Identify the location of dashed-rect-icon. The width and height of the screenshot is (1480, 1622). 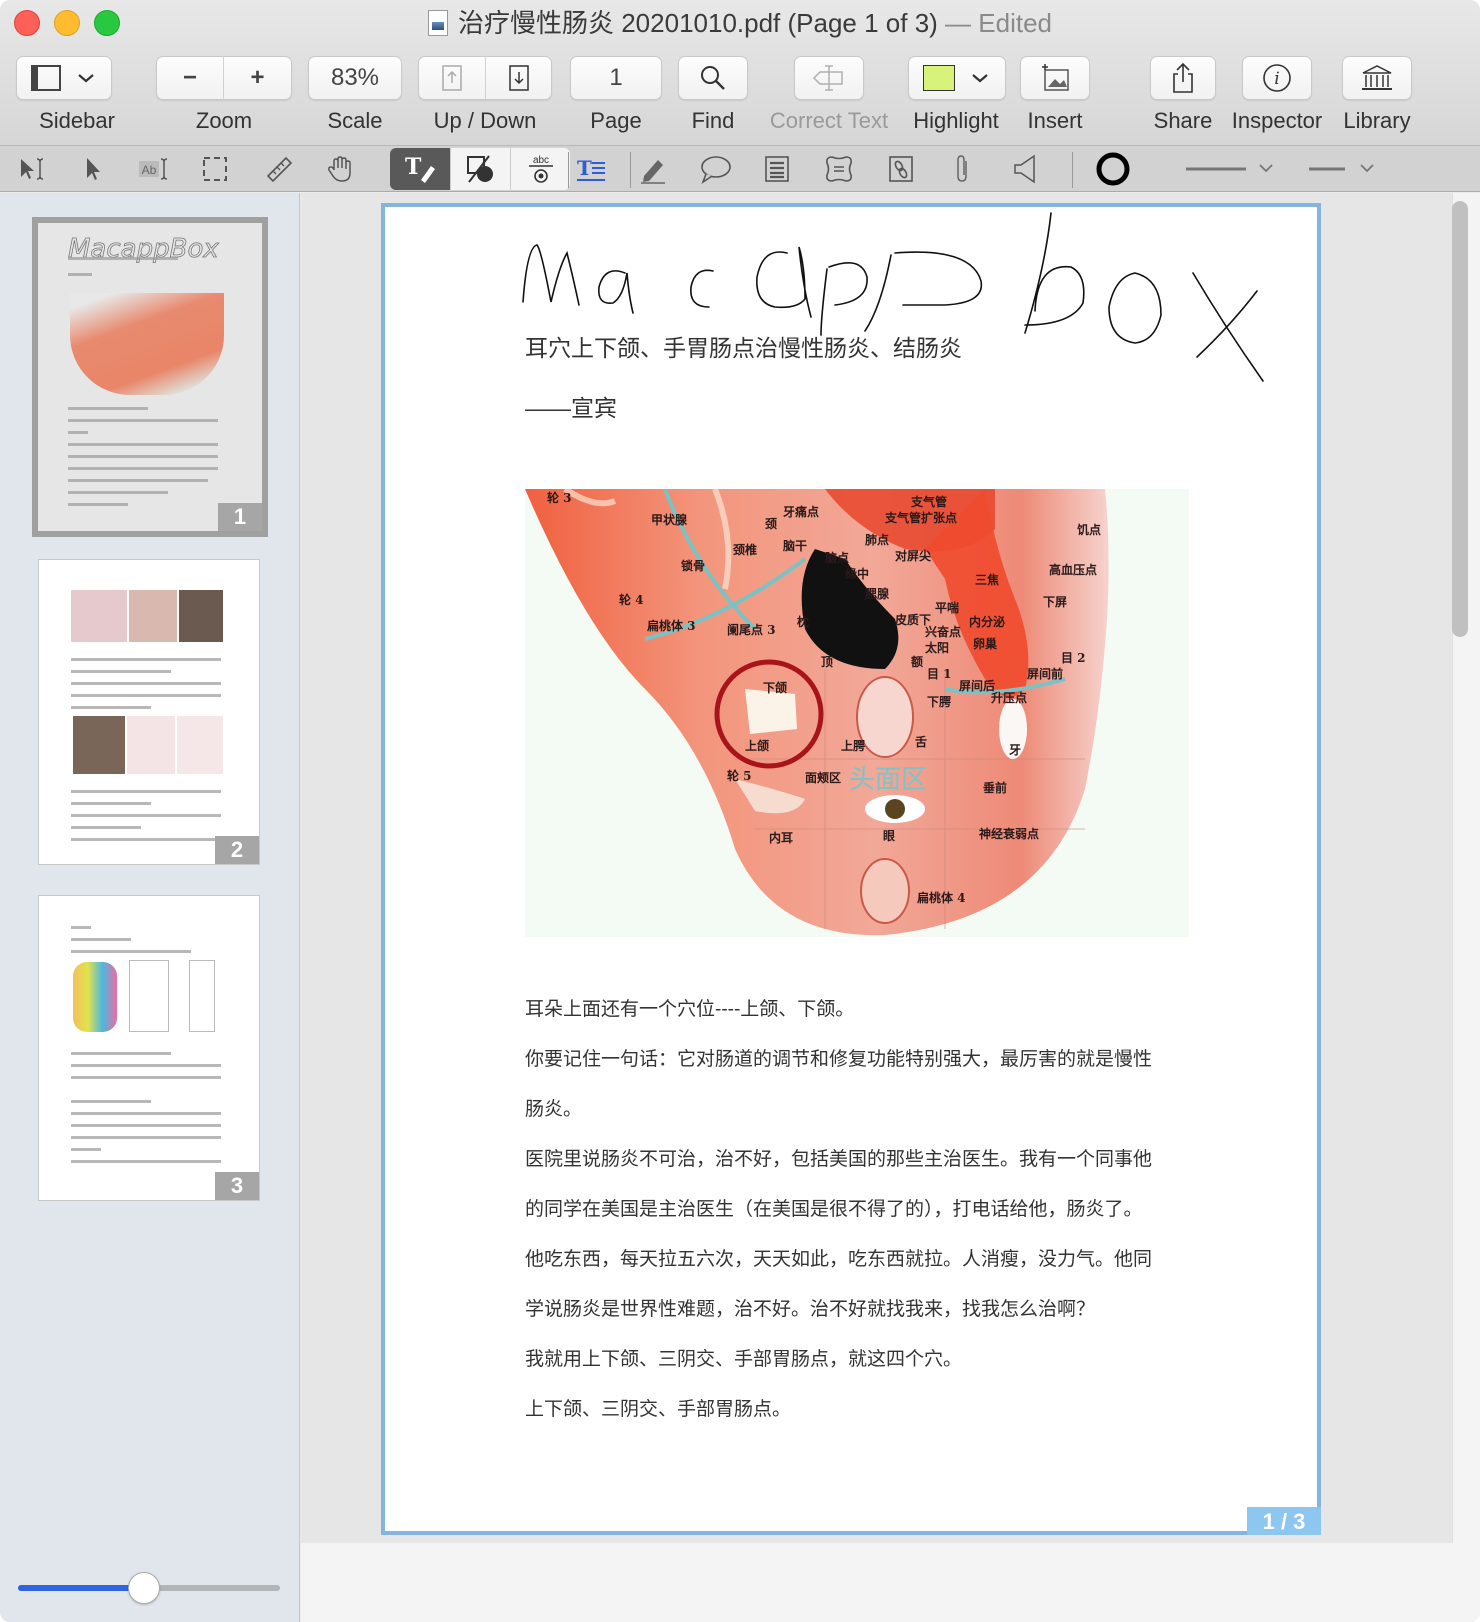
(215, 169).